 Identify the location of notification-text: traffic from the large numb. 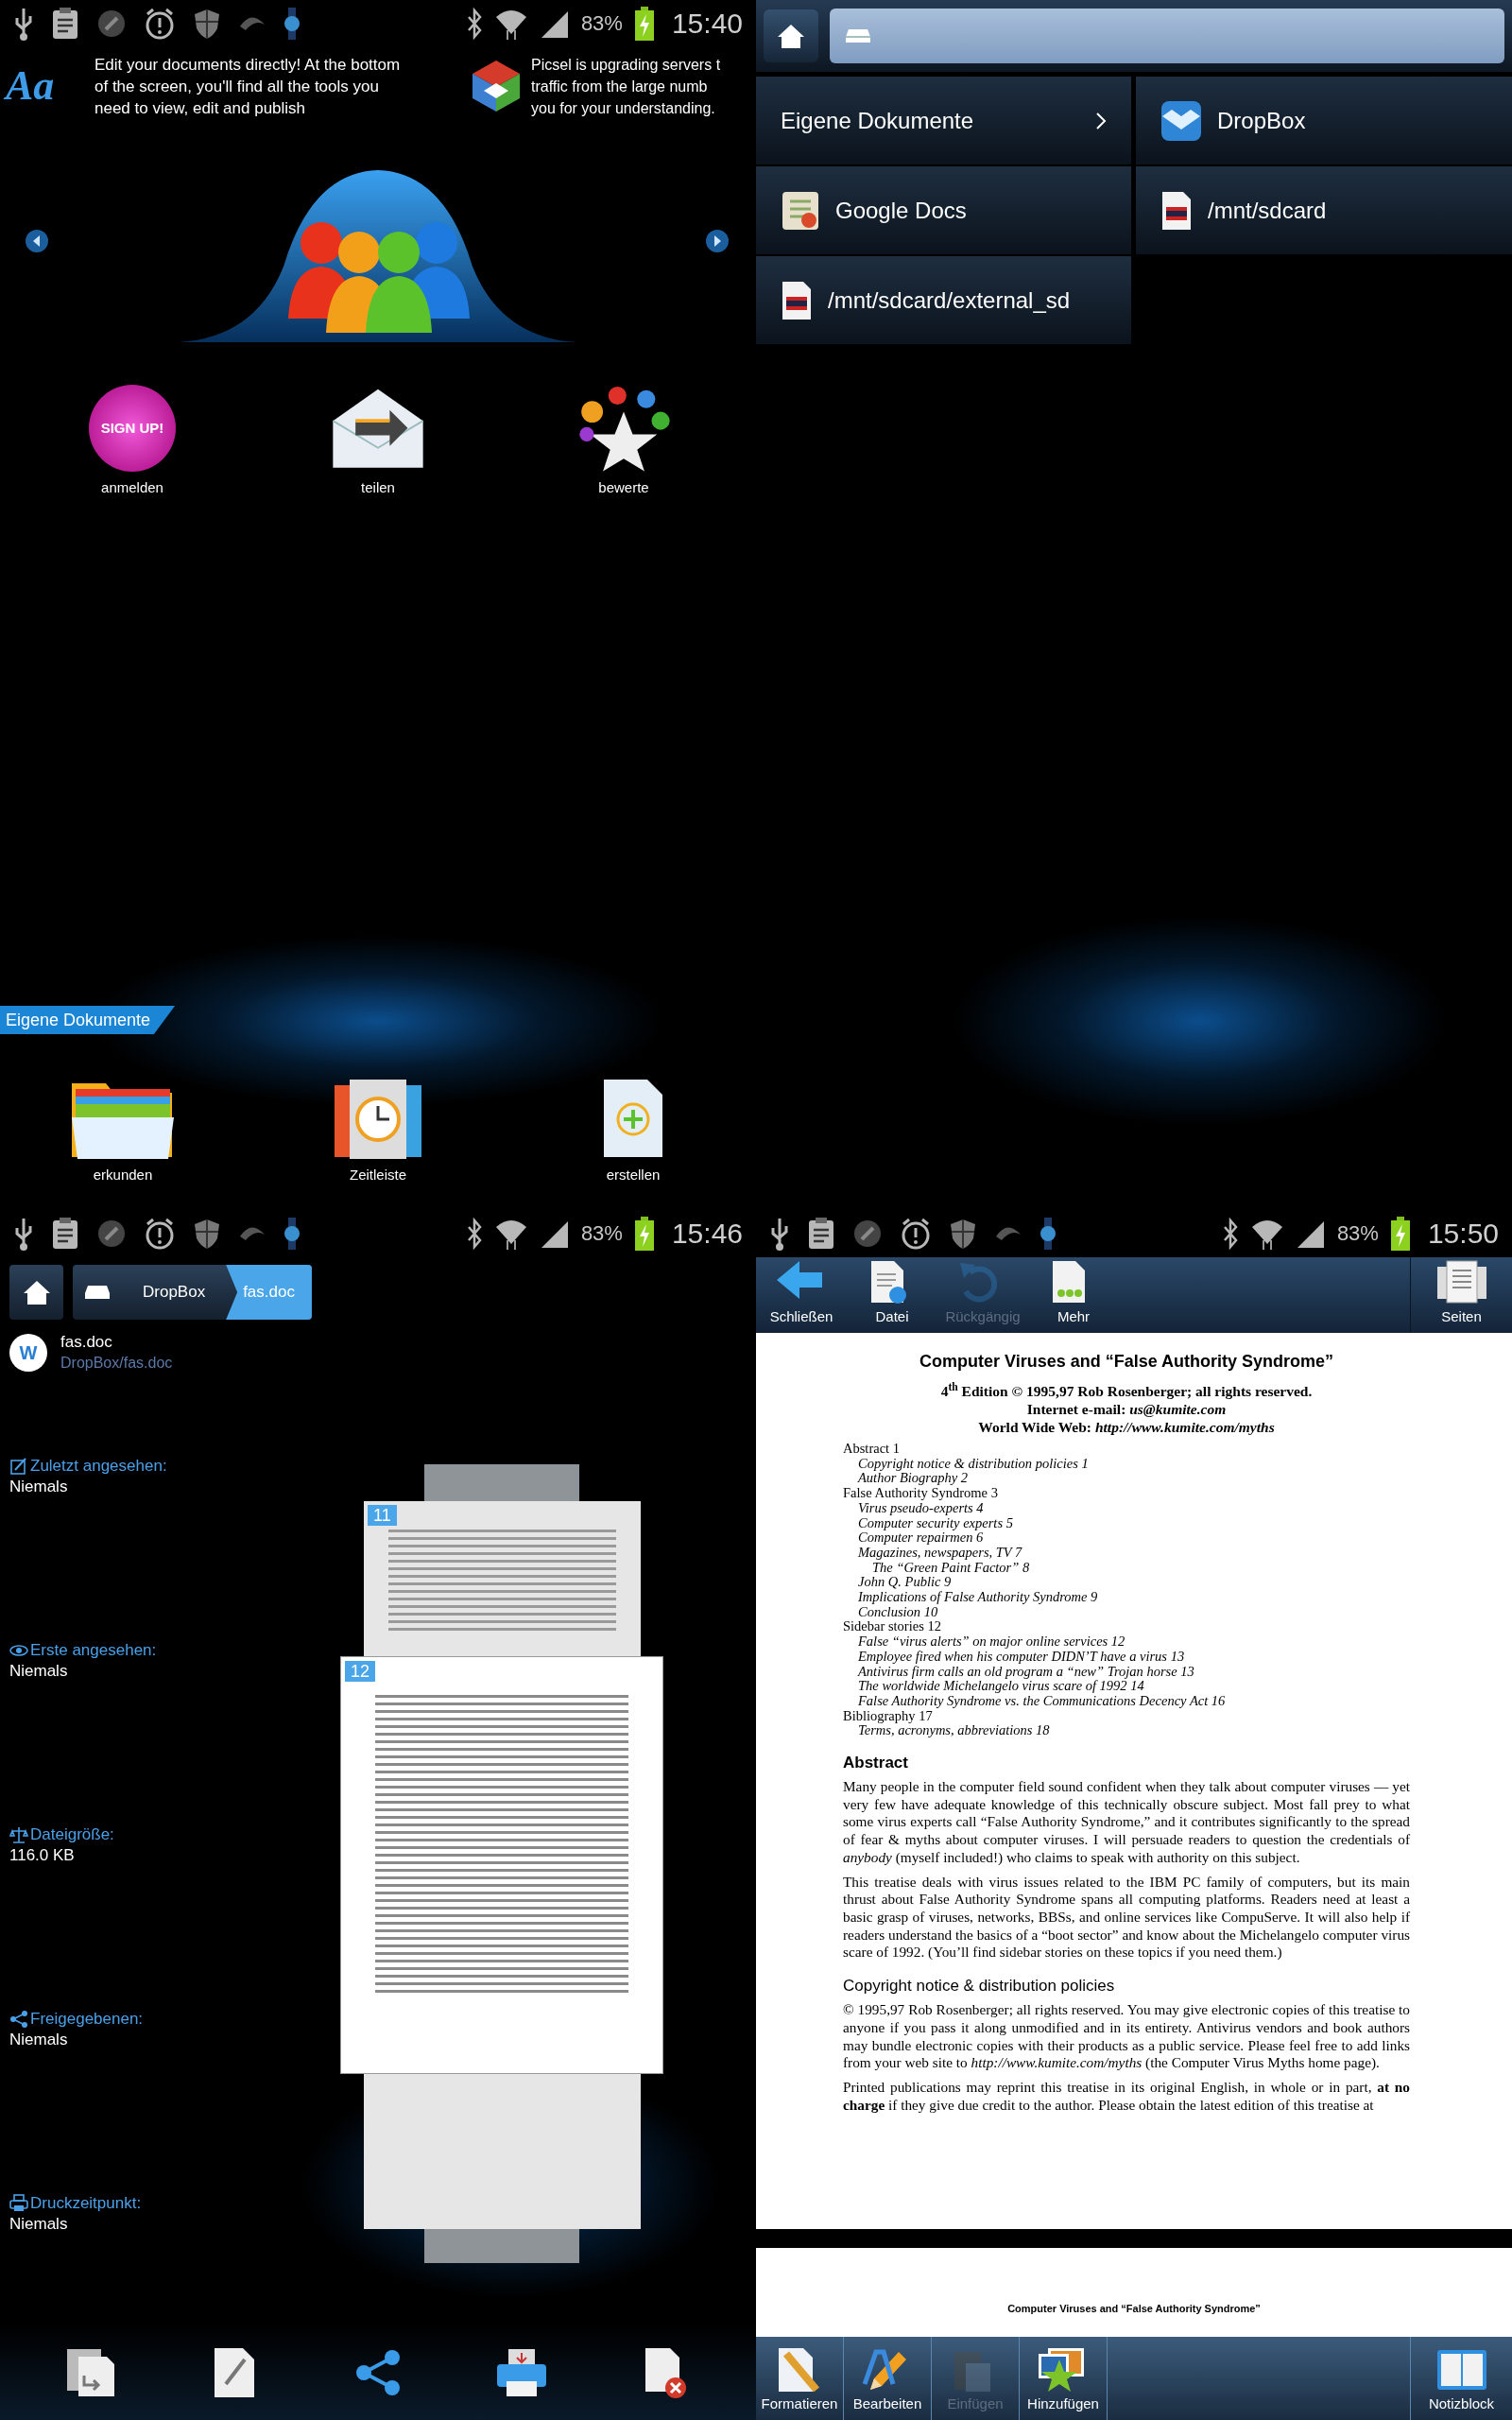
(620, 87).